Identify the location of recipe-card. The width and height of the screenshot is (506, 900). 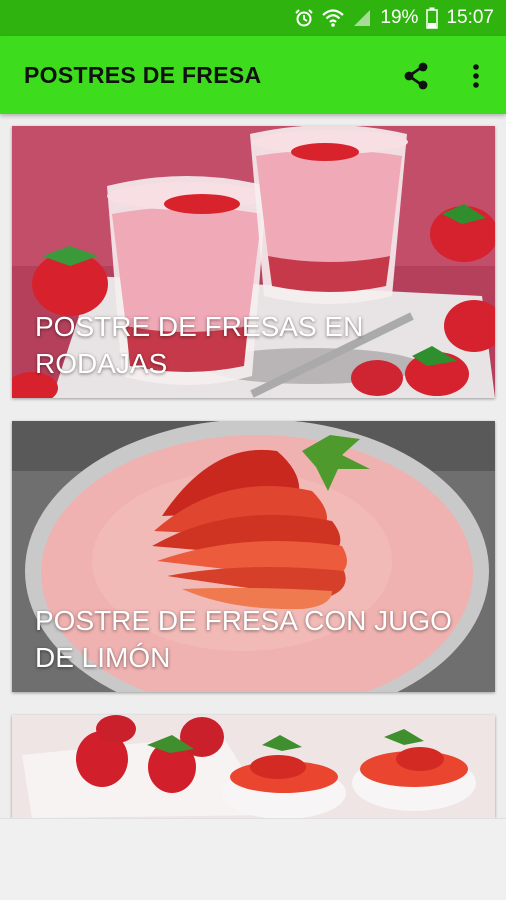
(253, 766).